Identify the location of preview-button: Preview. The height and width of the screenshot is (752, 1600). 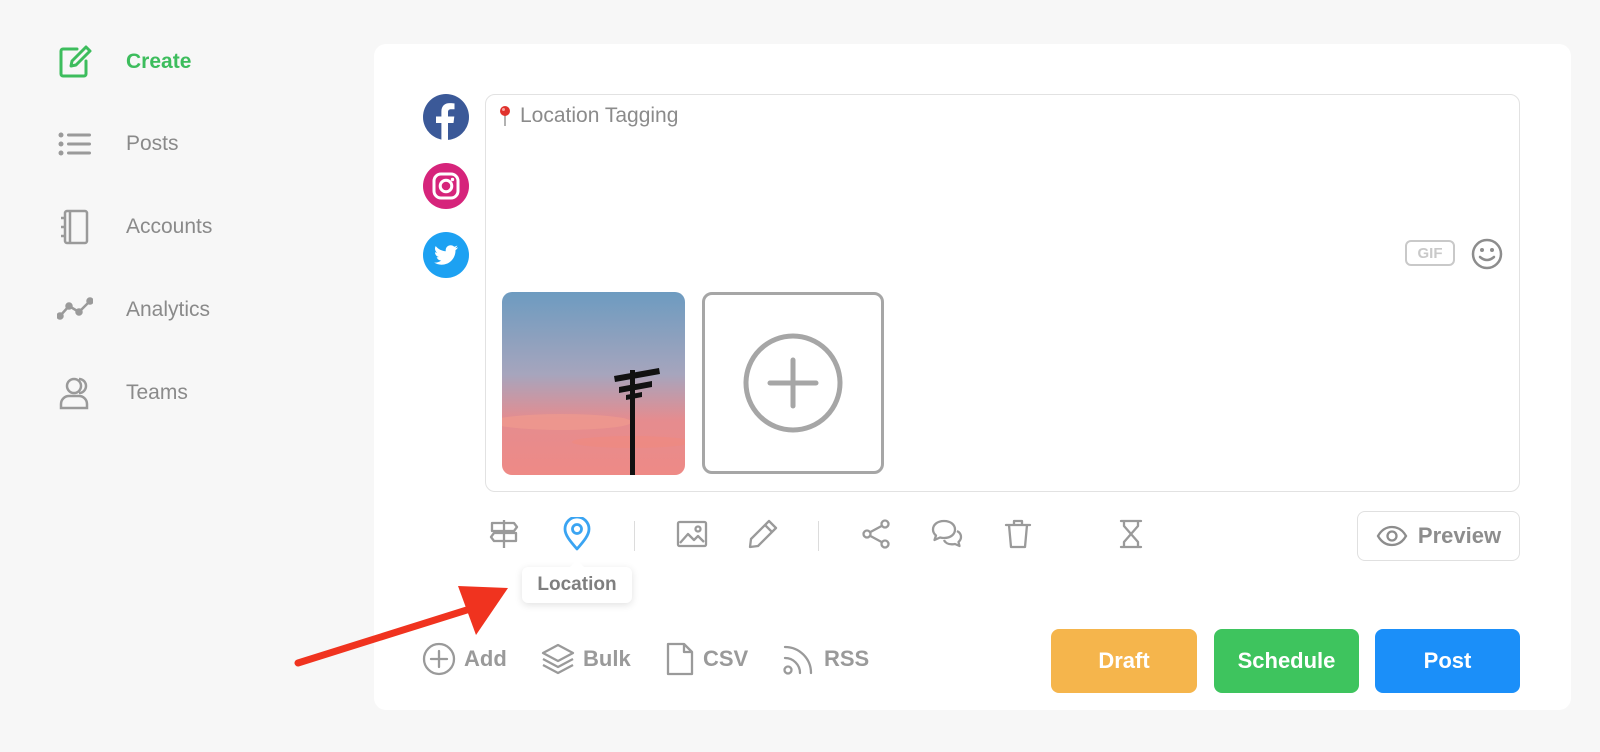
(1438, 536).